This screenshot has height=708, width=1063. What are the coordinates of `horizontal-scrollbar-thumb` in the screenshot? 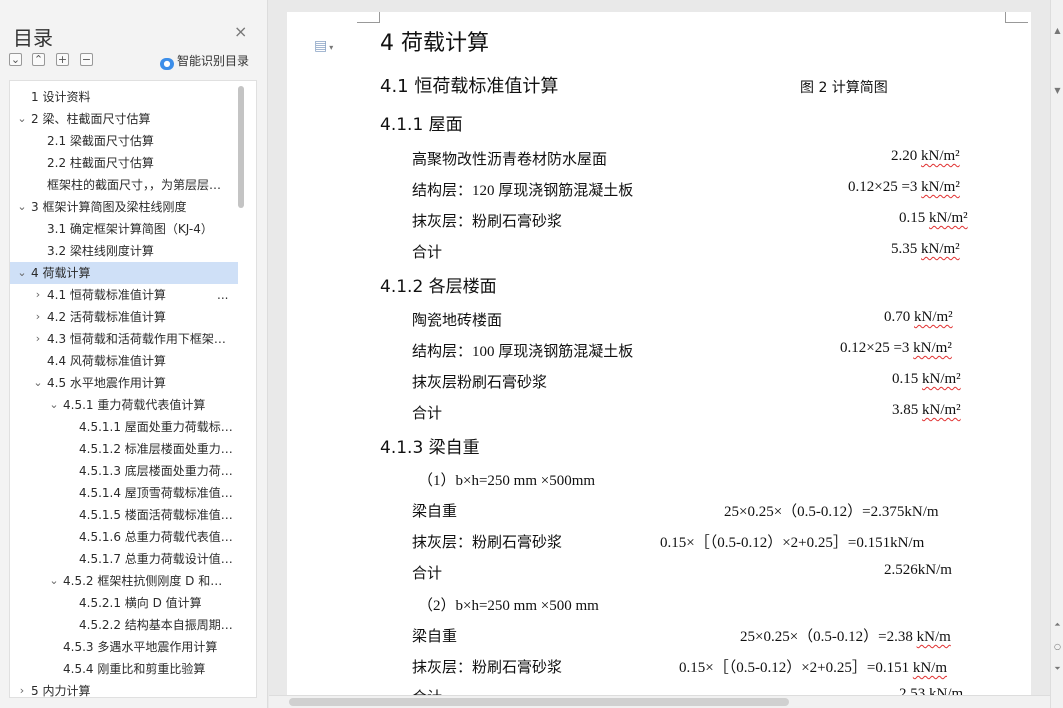 It's located at (539, 702).